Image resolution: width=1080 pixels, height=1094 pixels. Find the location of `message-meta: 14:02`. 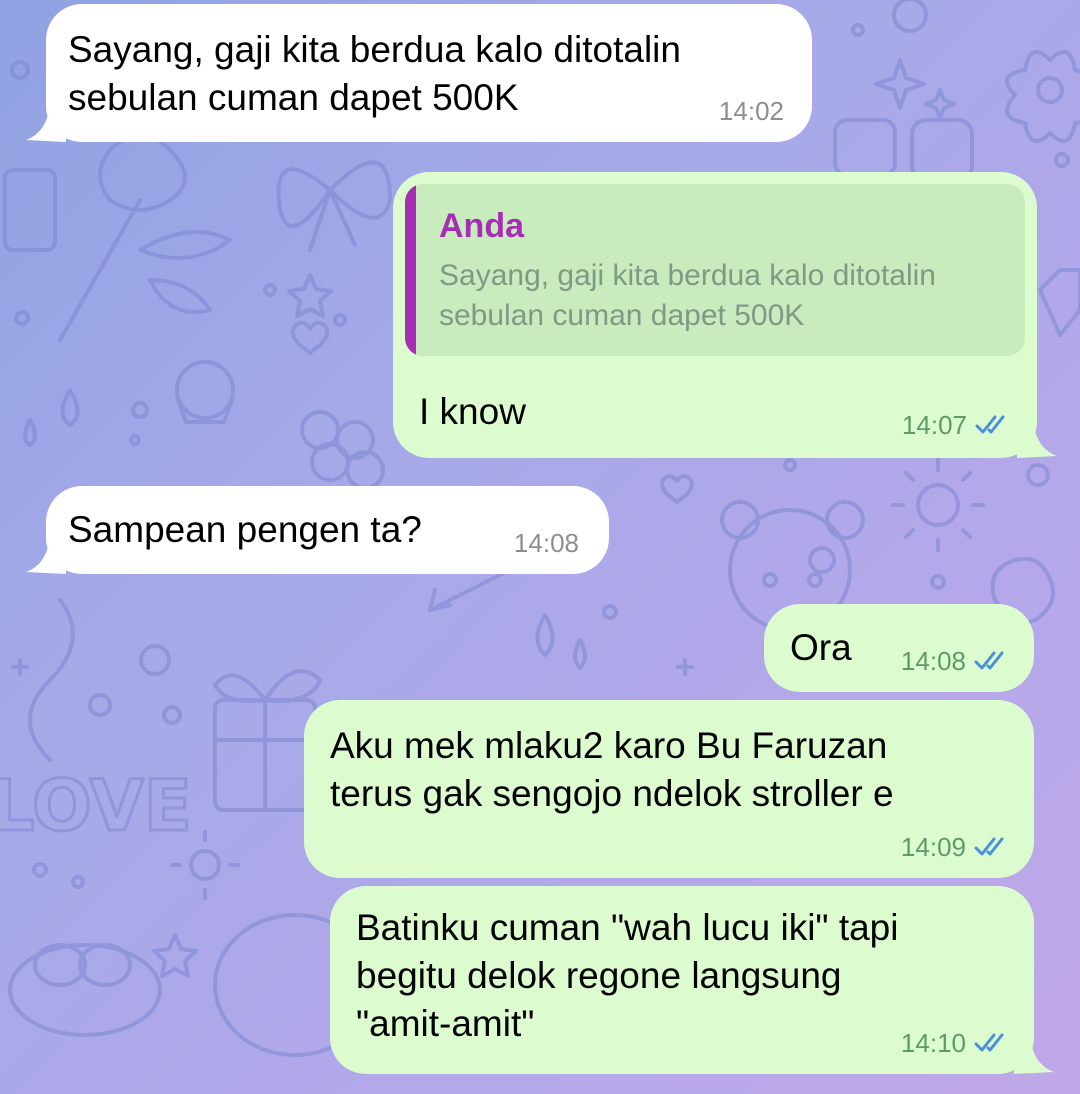

message-meta: 14:02 is located at coordinates (751, 111).